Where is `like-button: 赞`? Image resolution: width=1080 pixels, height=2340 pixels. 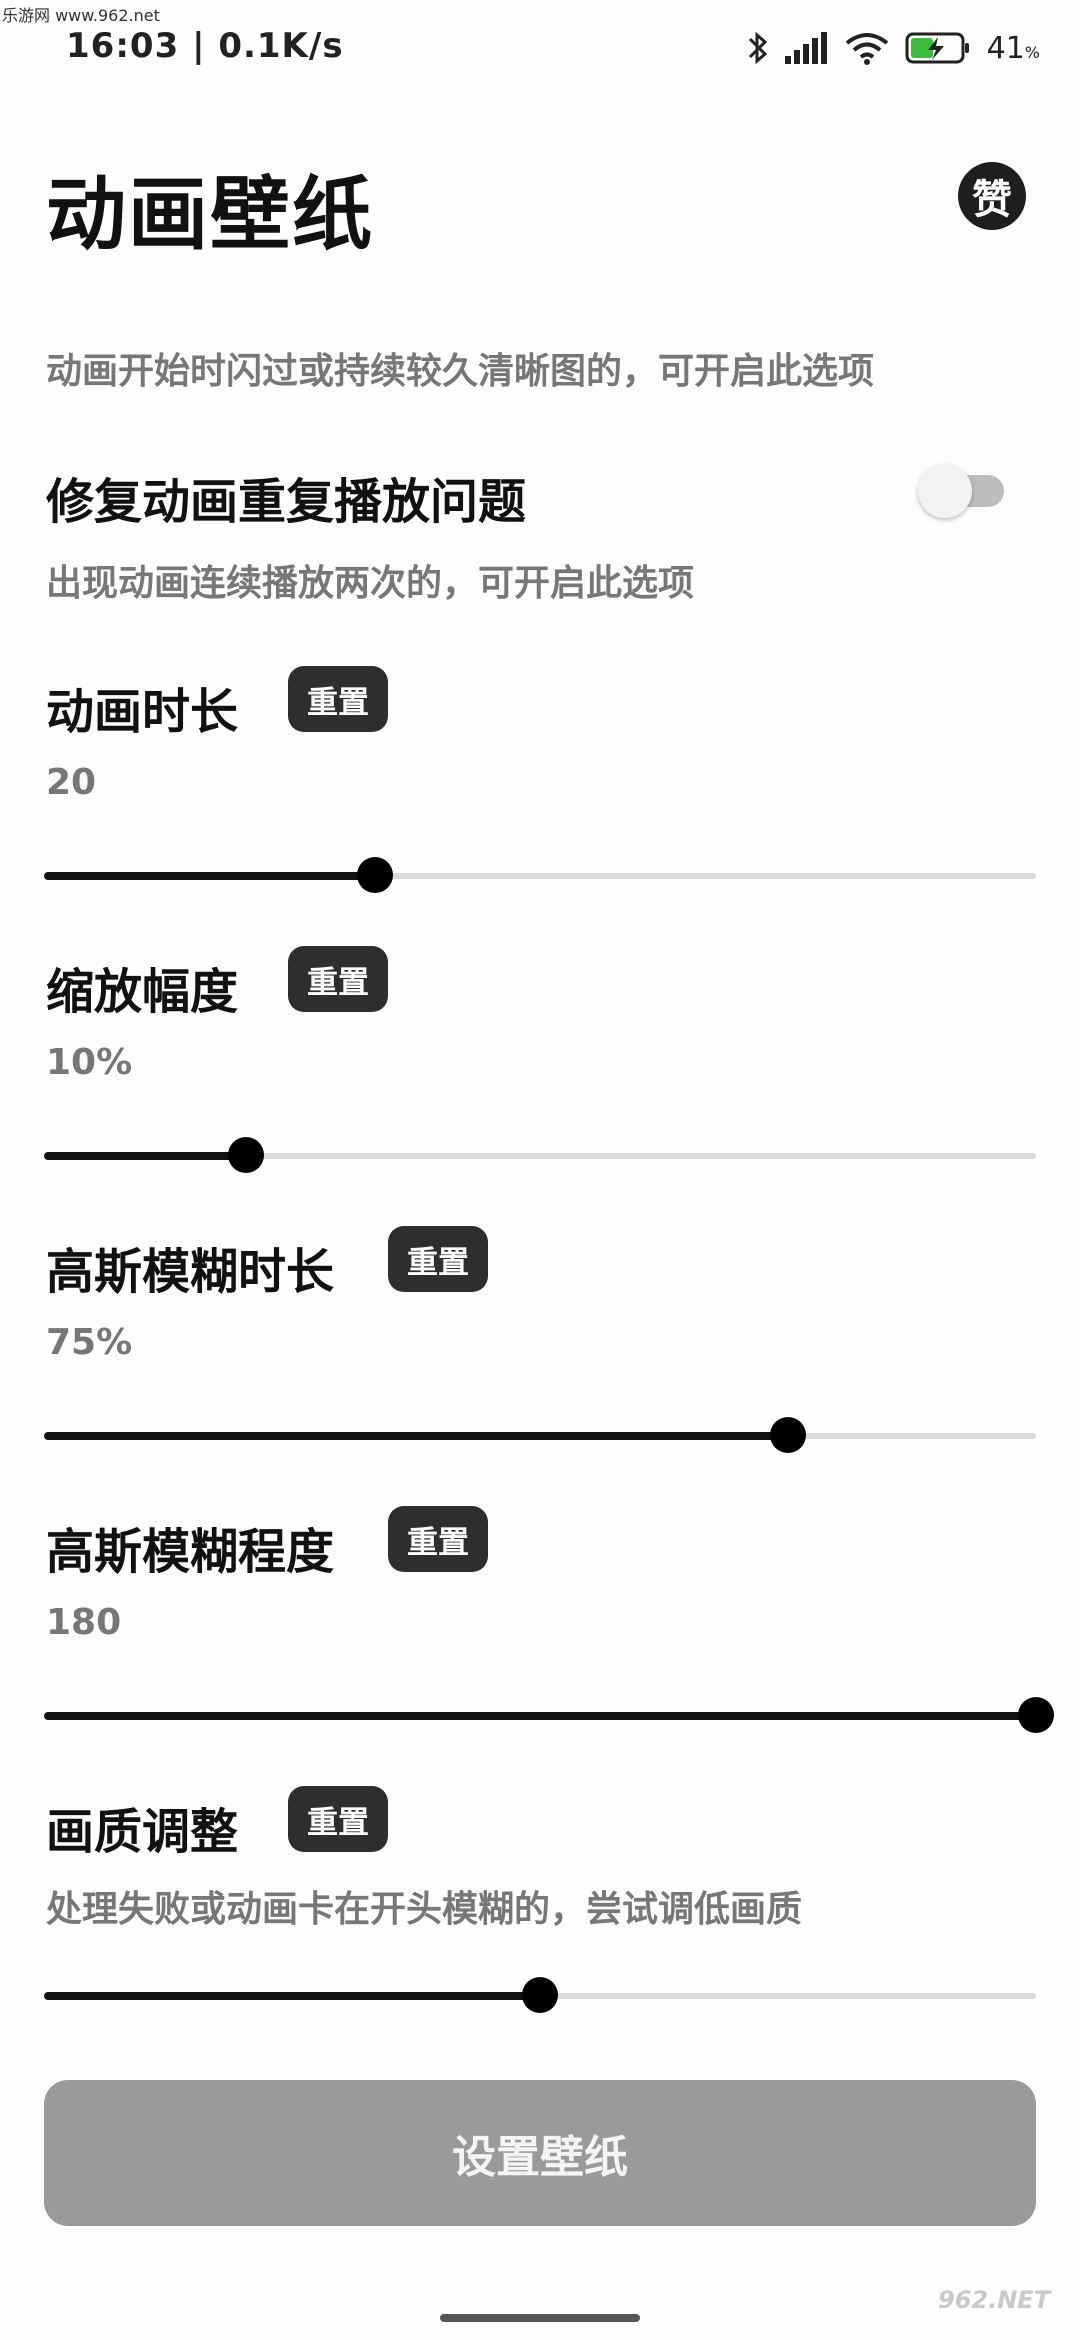
like-button: 赞 is located at coordinates (992, 196).